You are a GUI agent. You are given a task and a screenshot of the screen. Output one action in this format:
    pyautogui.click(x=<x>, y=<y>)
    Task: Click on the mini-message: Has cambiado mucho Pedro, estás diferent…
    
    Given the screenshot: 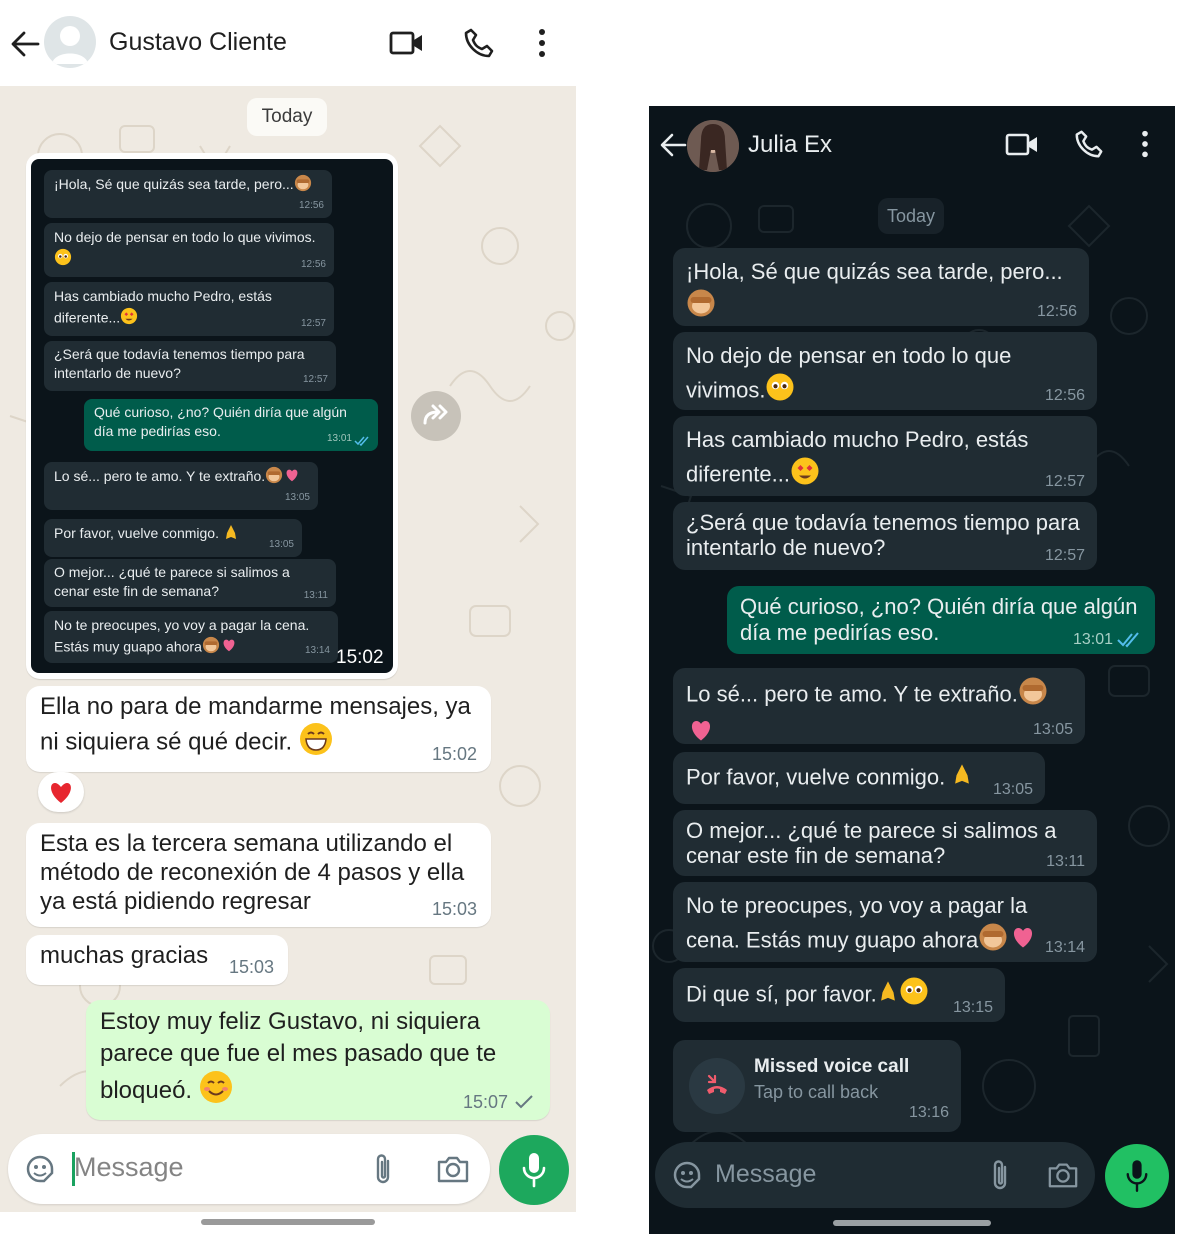 What is the action you would take?
    pyautogui.click(x=189, y=309)
    